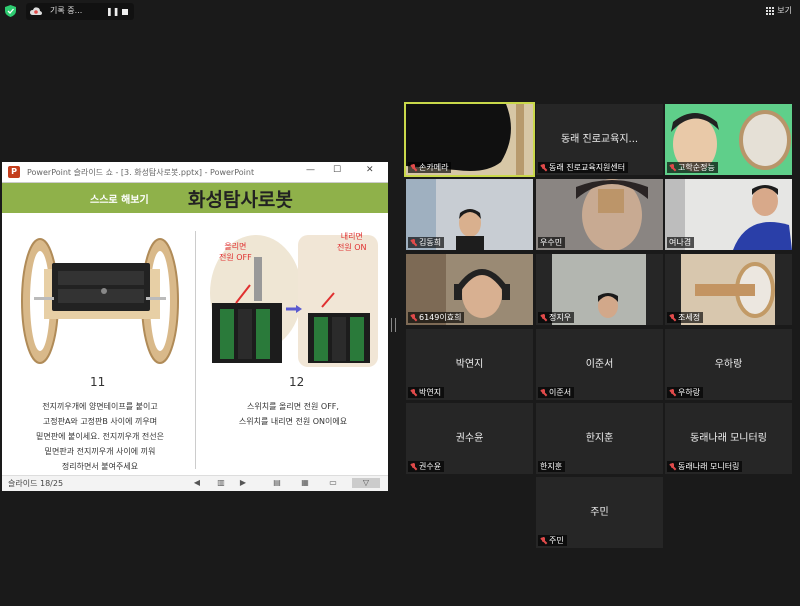 The width and height of the screenshot is (800, 606). I want to click on slide-counter: 슬라이드 18/25, so click(36, 483).